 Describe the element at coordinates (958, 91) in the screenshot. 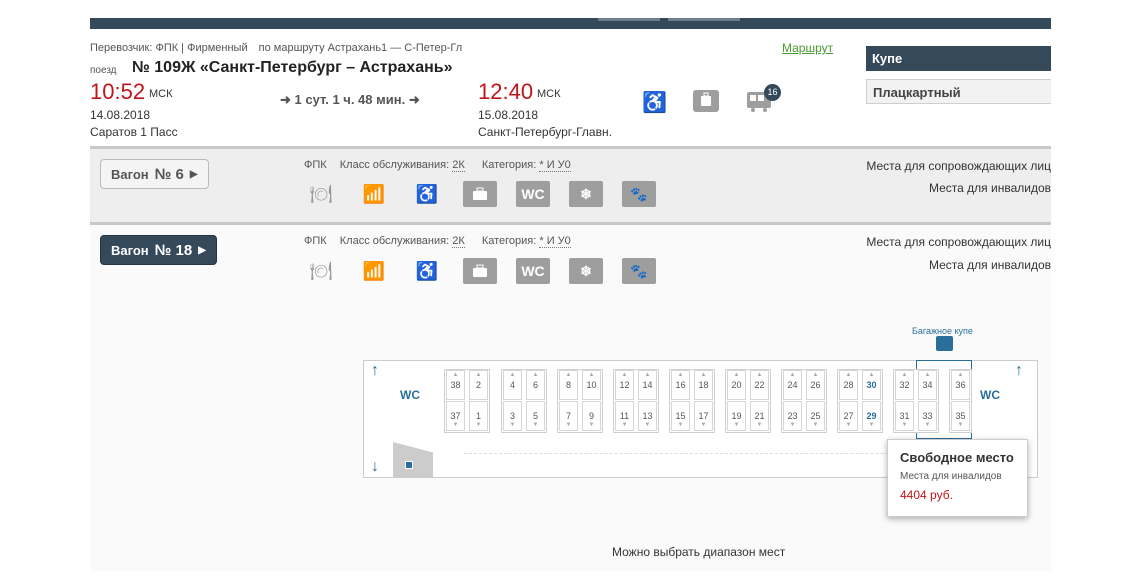

I see `tab-platskart: Плацкартный` at that location.